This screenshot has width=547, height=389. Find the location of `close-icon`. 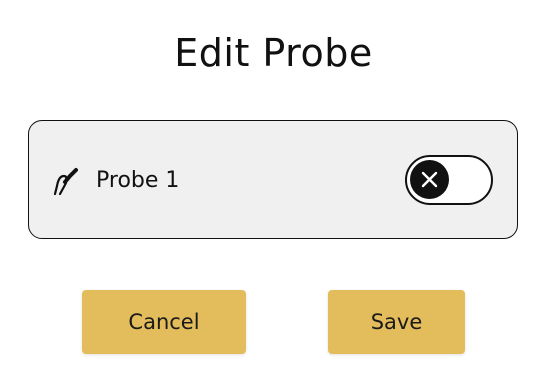

close-icon is located at coordinates (429, 179).